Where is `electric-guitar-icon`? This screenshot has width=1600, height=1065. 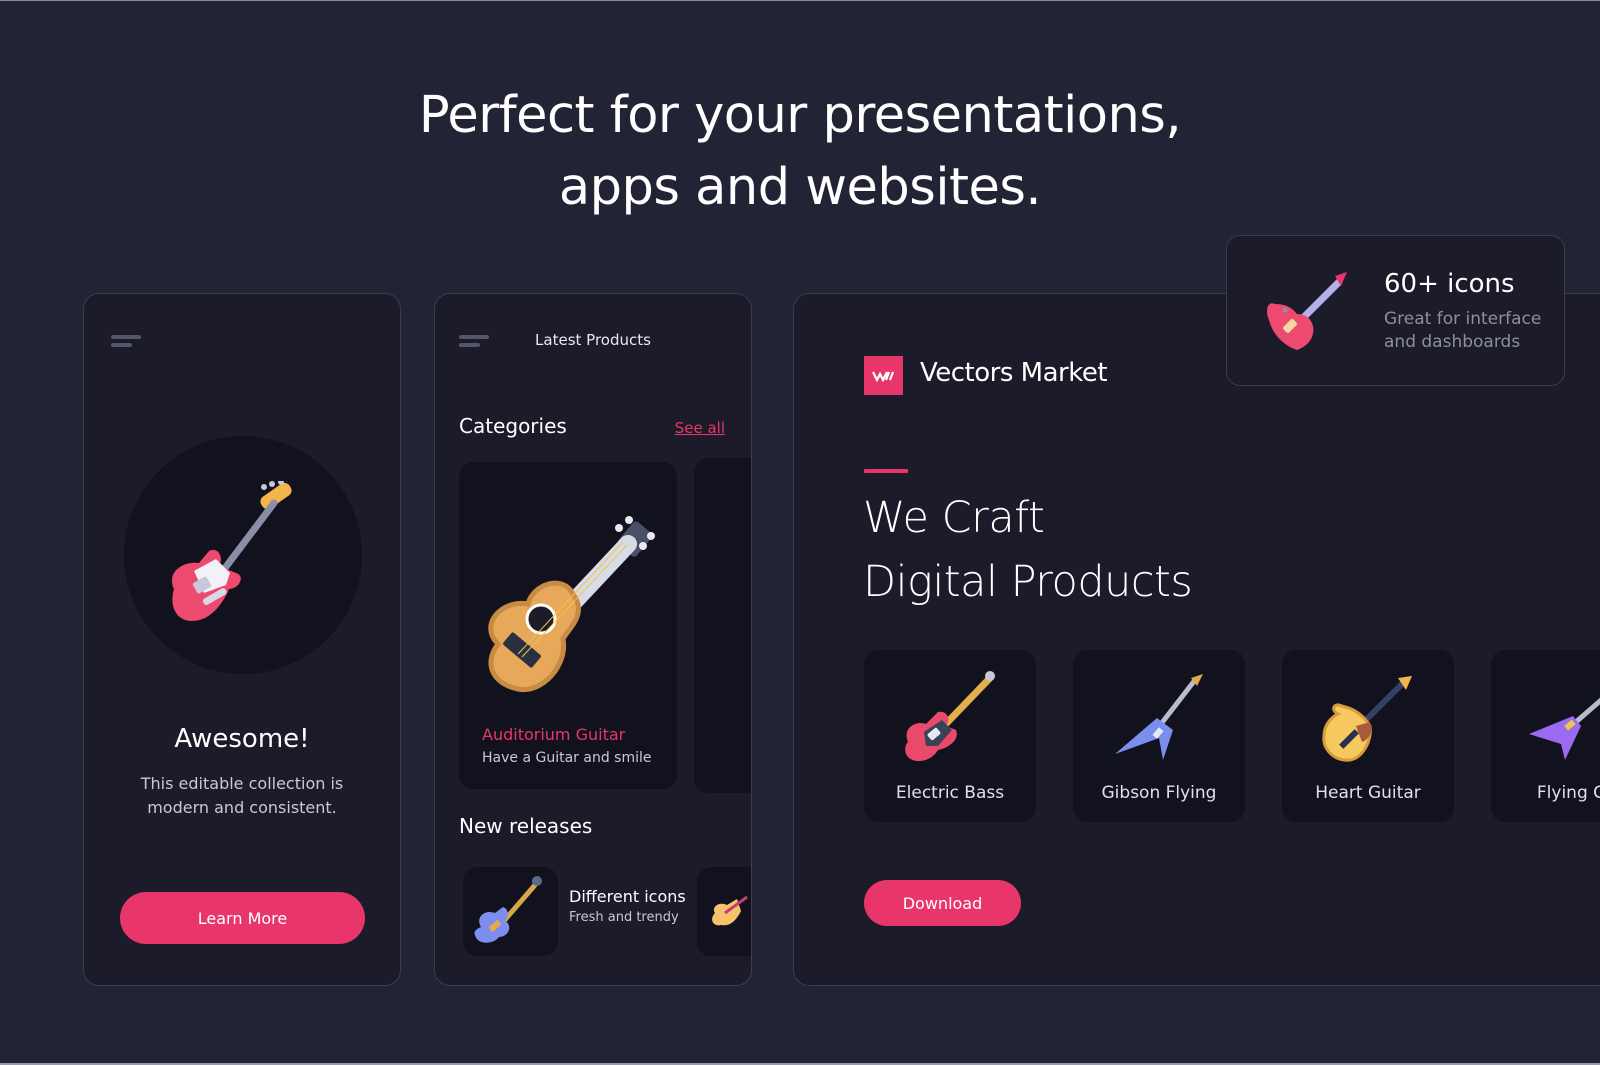
electric-guitar-icon is located at coordinates (232, 551).